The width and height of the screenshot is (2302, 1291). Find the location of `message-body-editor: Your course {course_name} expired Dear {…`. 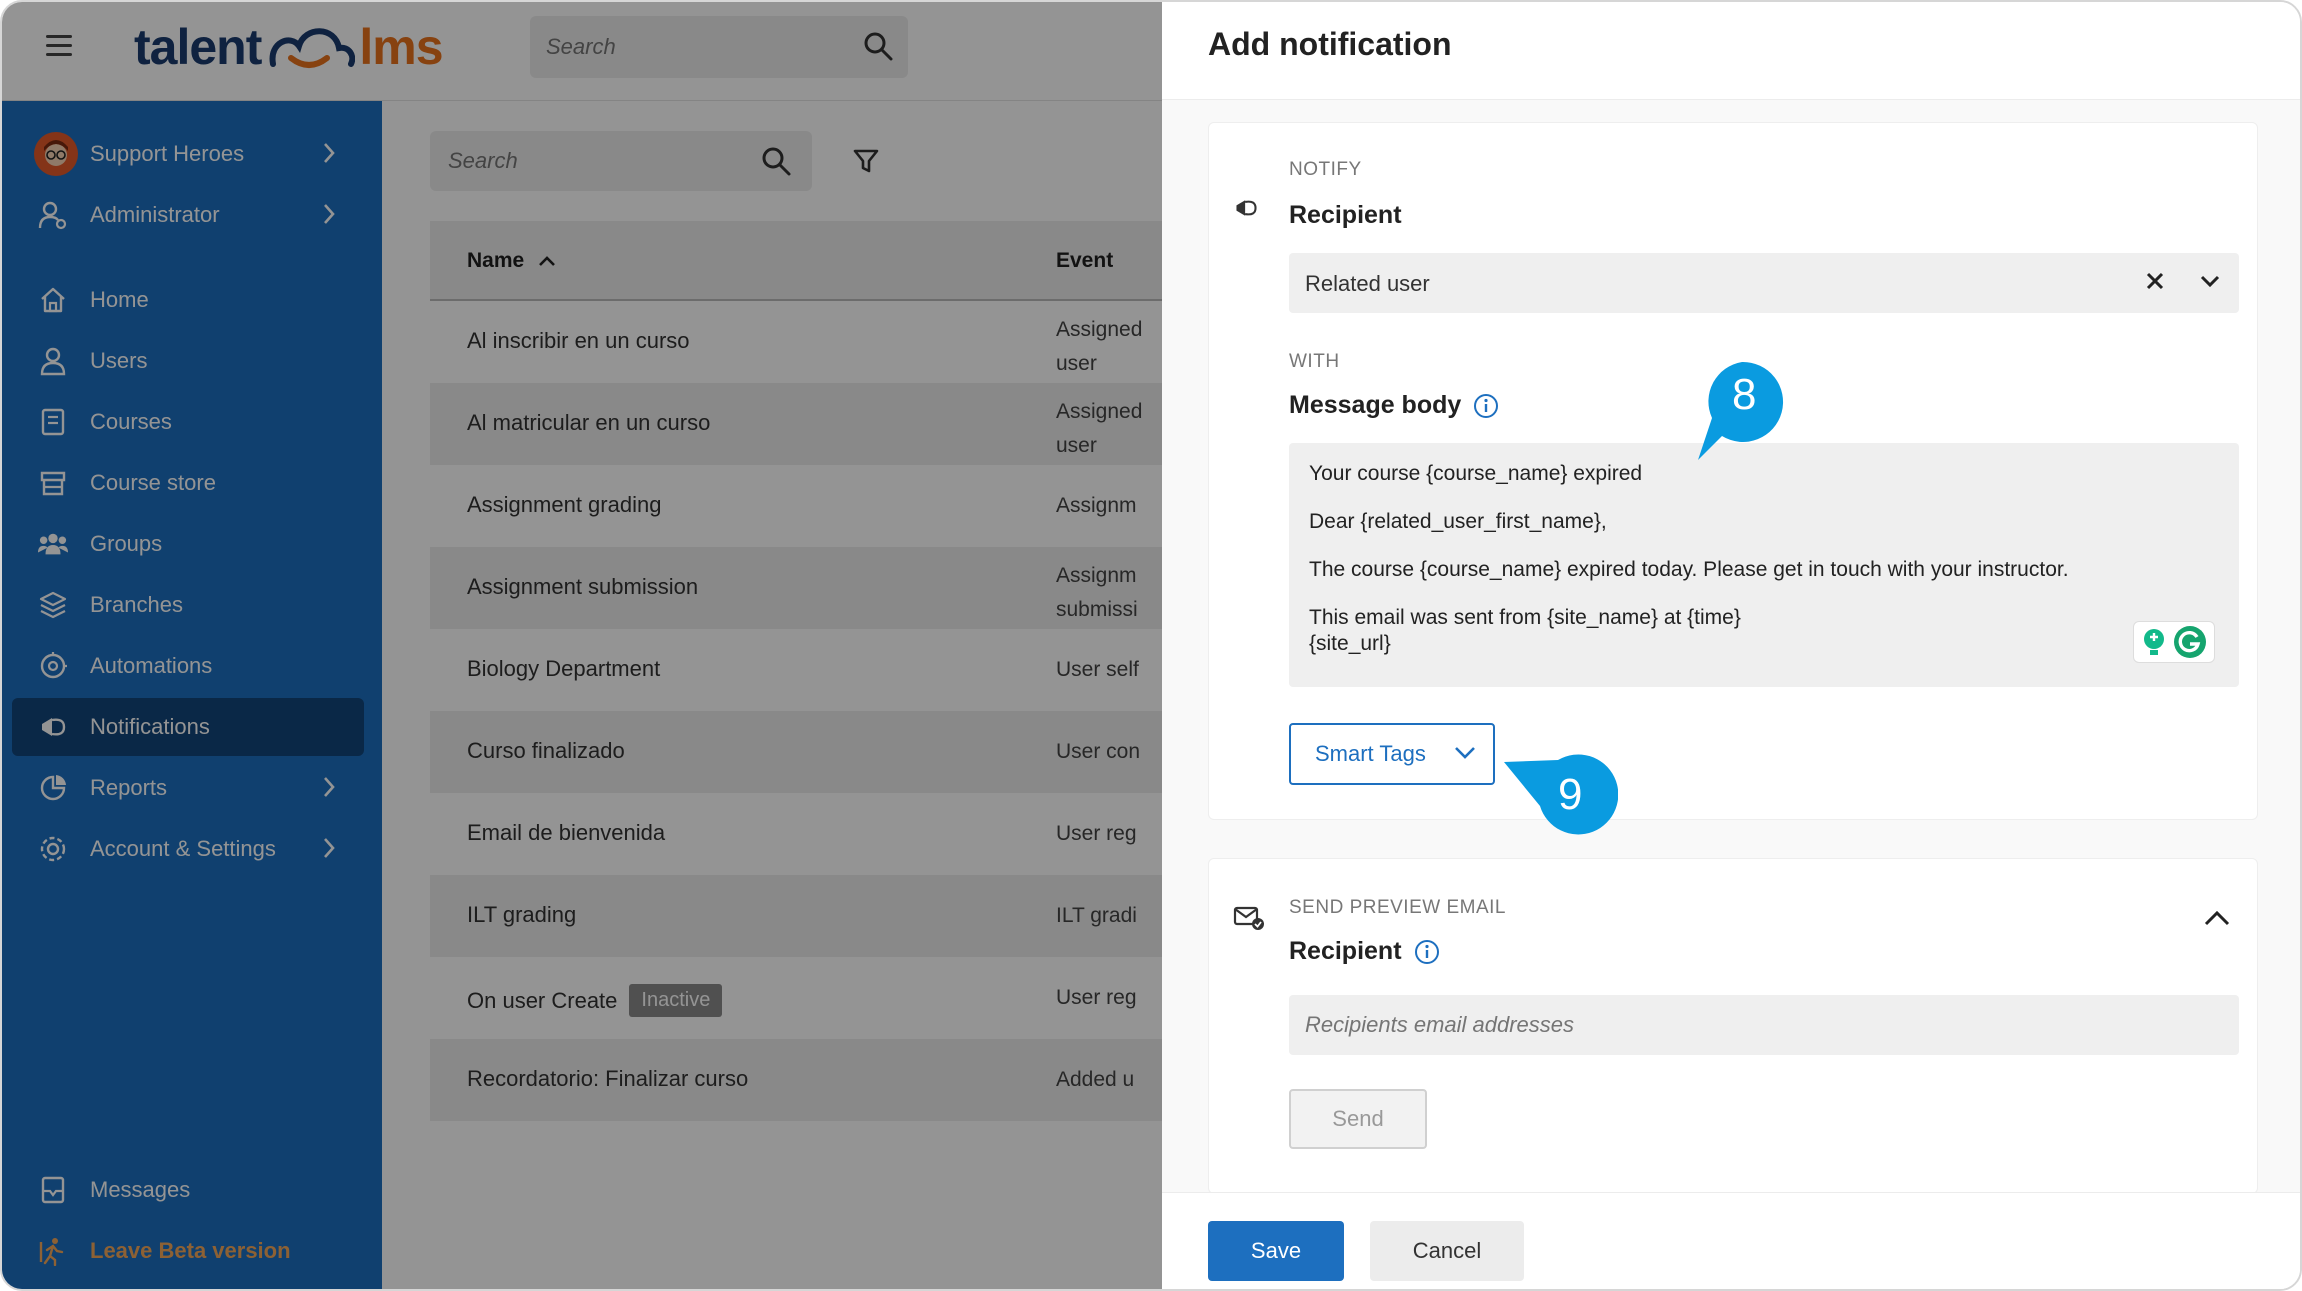

message-body-editor: Your course {course_name} expired Dear {… is located at coordinates (1764, 565).